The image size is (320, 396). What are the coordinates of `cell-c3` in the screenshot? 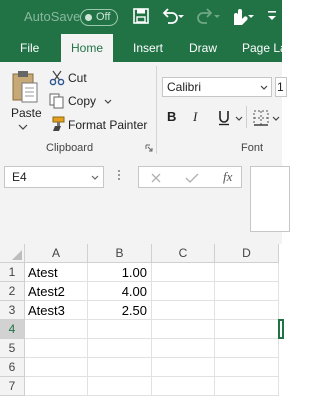 It's located at (183, 310).